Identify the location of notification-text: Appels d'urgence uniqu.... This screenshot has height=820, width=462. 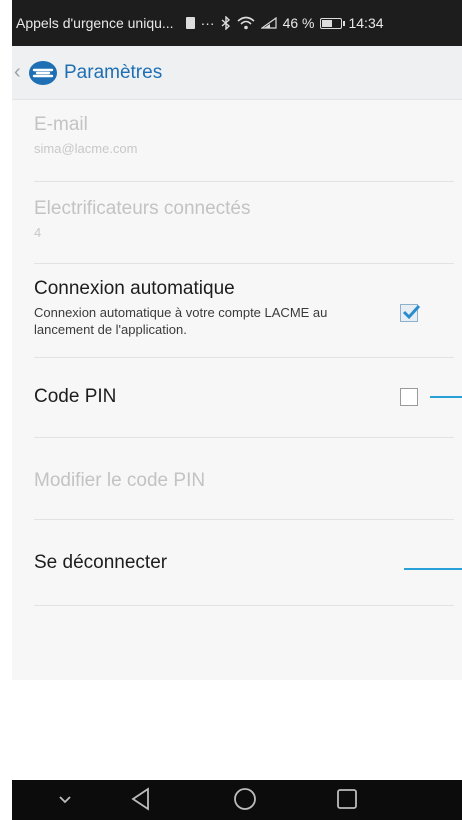
(95, 23).